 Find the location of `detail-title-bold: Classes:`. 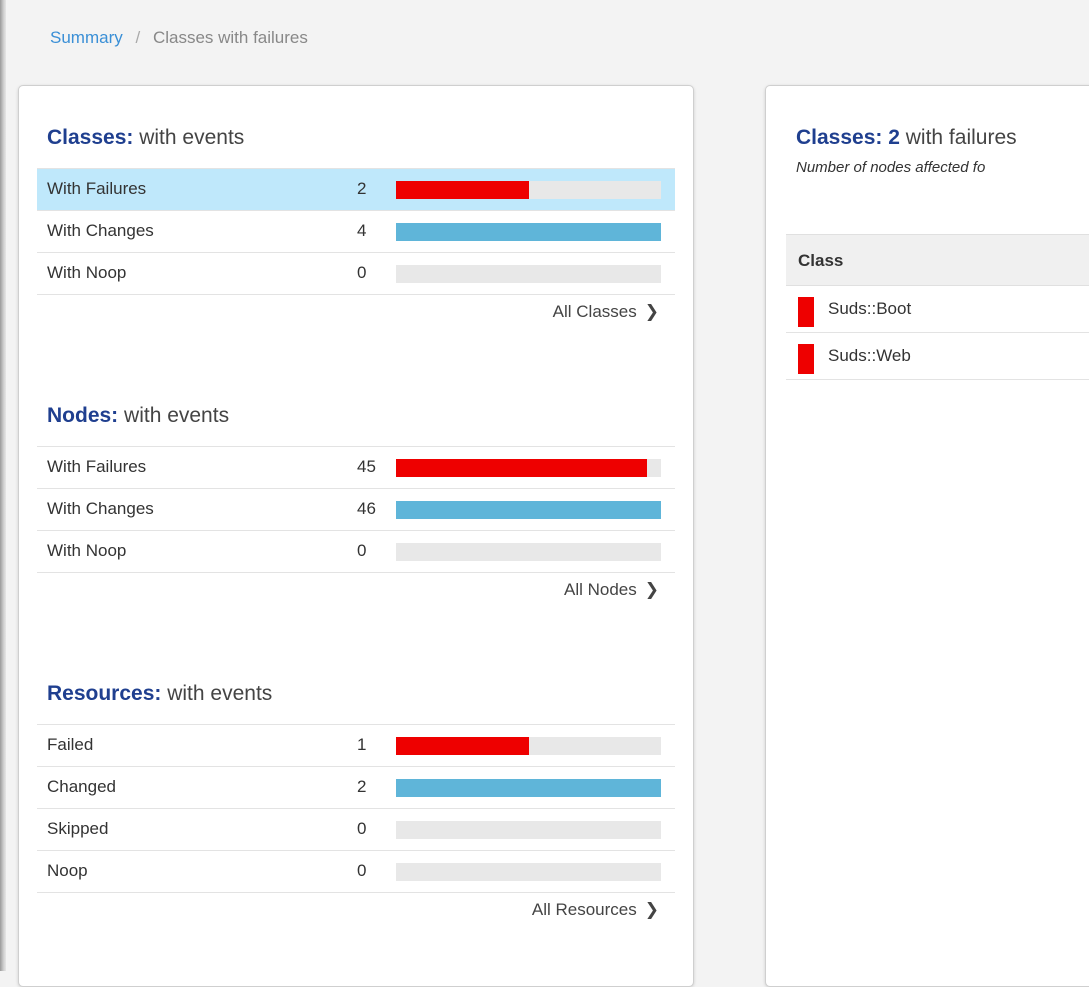

detail-title-bold: Classes: is located at coordinates (839, 137).